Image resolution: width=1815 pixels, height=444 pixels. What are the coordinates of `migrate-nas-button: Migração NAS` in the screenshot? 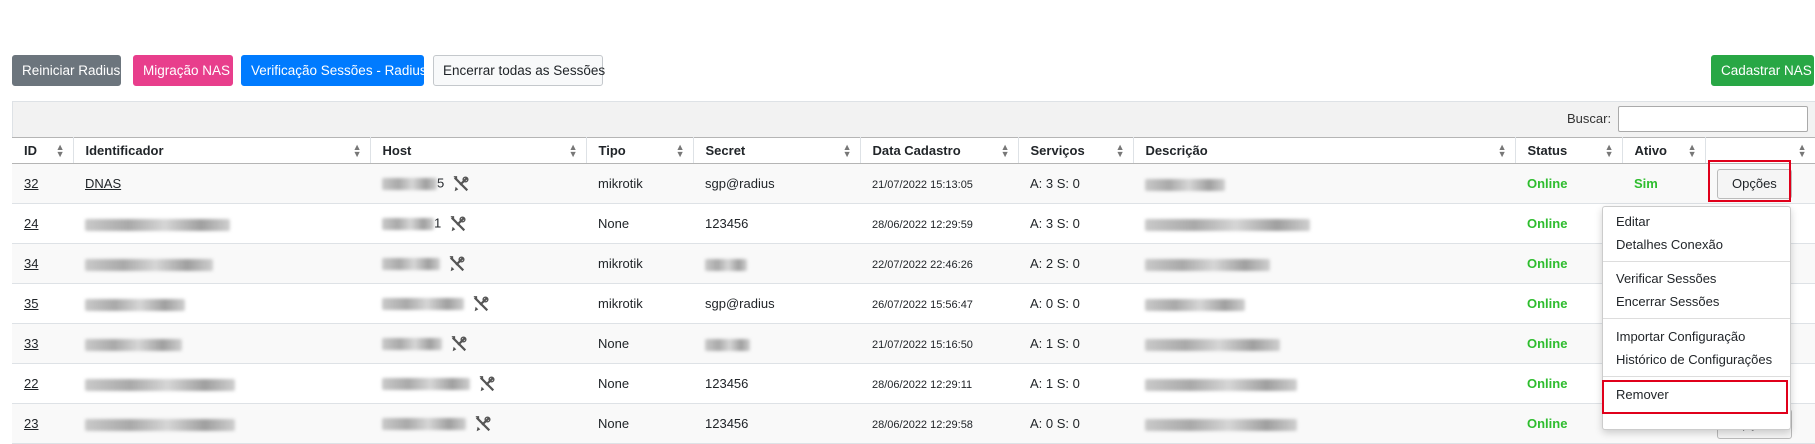 It's located at (183, 70).